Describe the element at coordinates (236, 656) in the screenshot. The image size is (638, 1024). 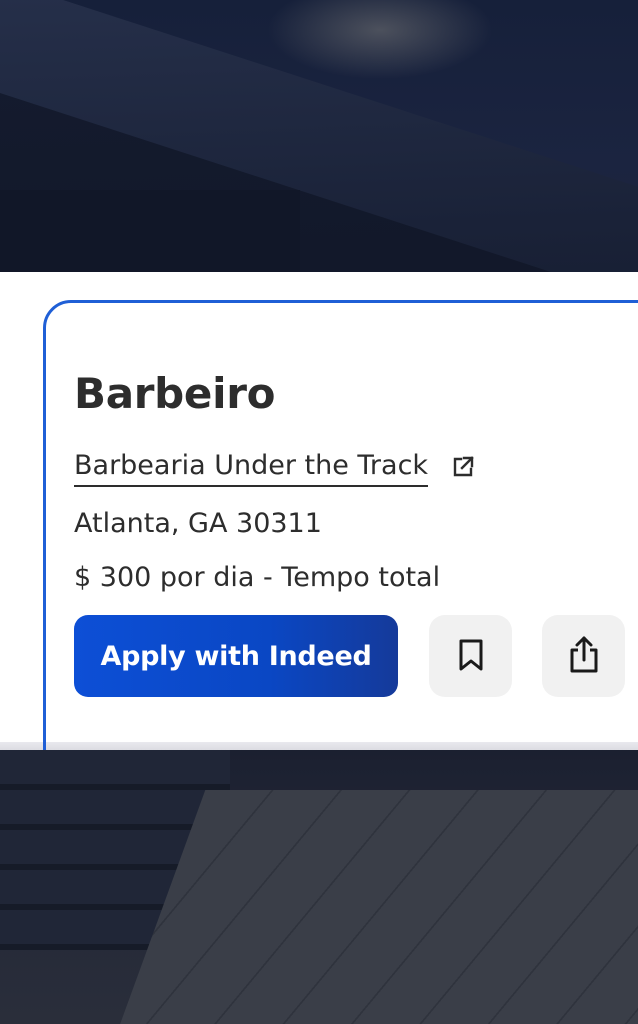
I see `apply-with-indeed-button: Apply with Indeed` at that location.